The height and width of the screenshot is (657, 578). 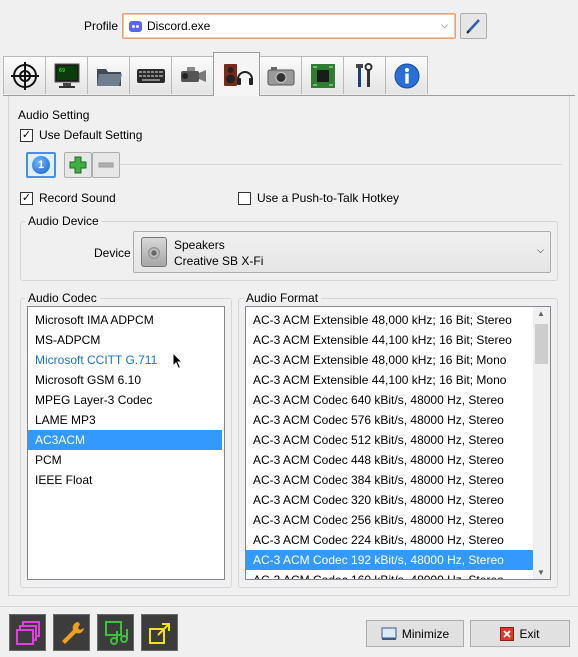 What do you see at coordinates (342, 252) in the screenshot?
I see `device-dropdown: Speakers Creative SB X-Fi ⌵` at bounding box center [342, 252].